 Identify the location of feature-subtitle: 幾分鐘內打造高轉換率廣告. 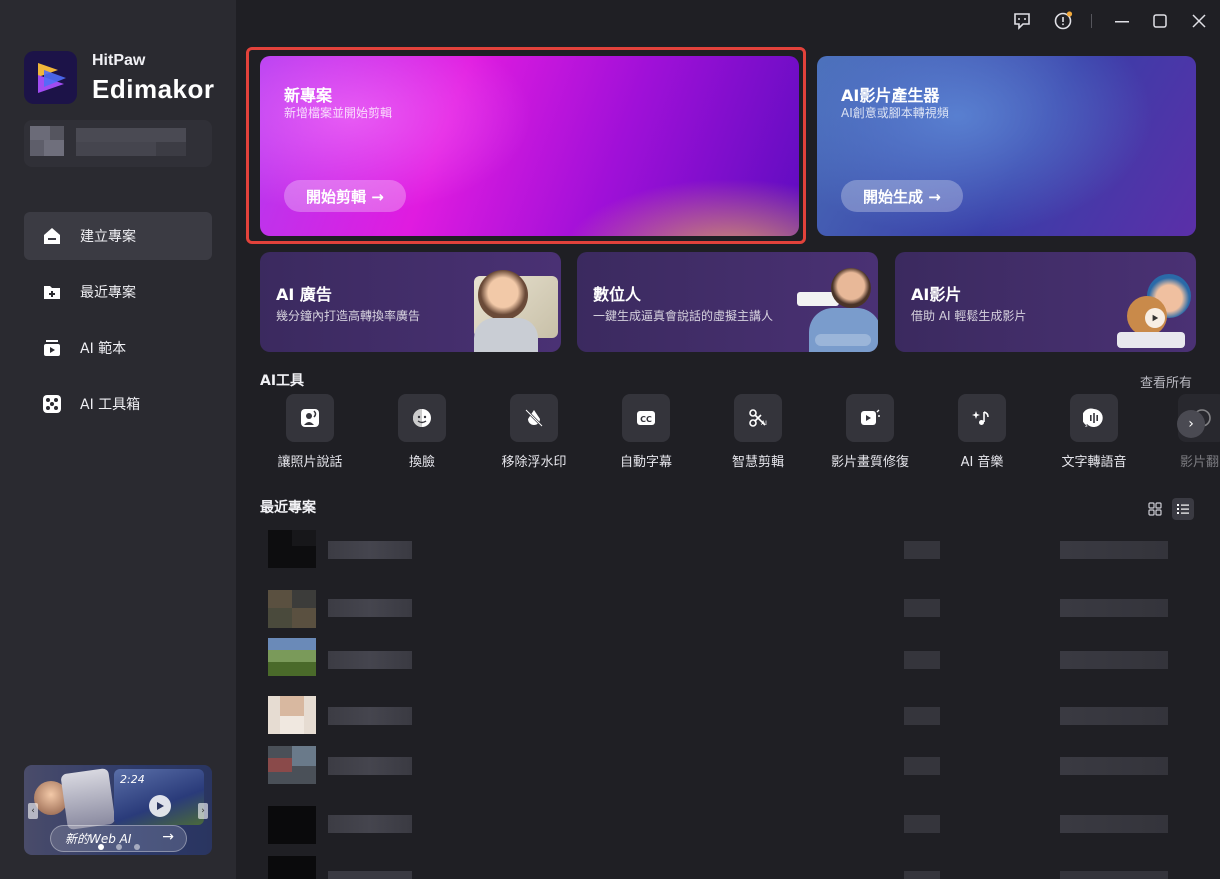
(348, 316).